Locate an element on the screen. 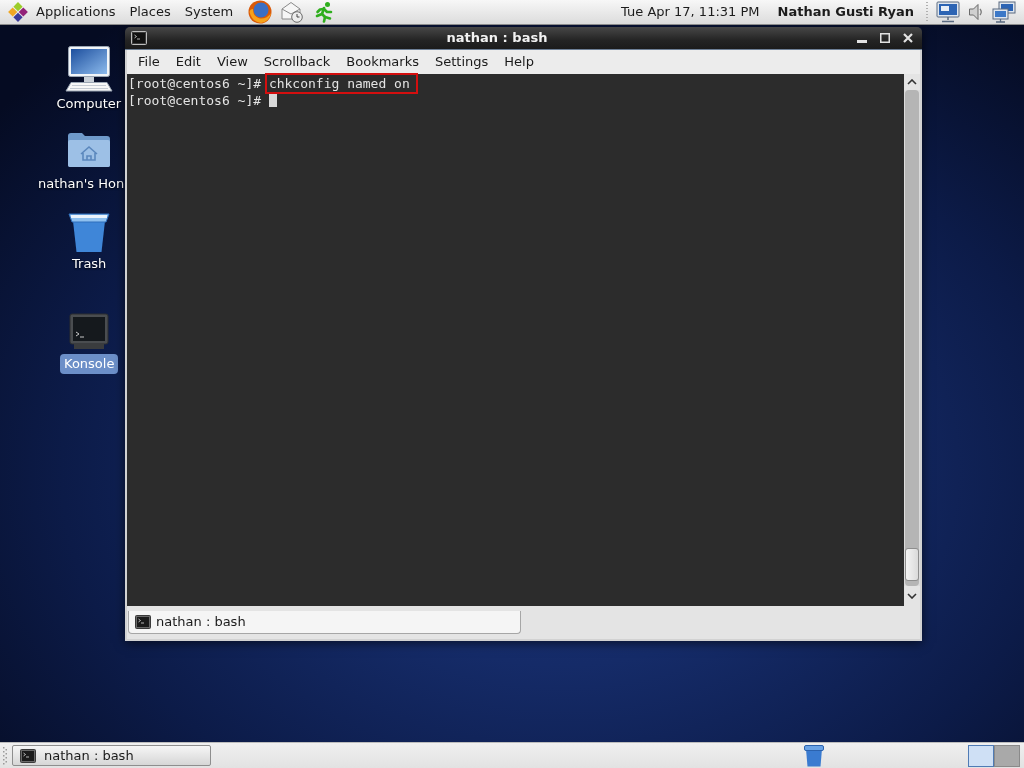 The image size is (1024, 768). scroll-down-button is located at coordinates (912, 596).